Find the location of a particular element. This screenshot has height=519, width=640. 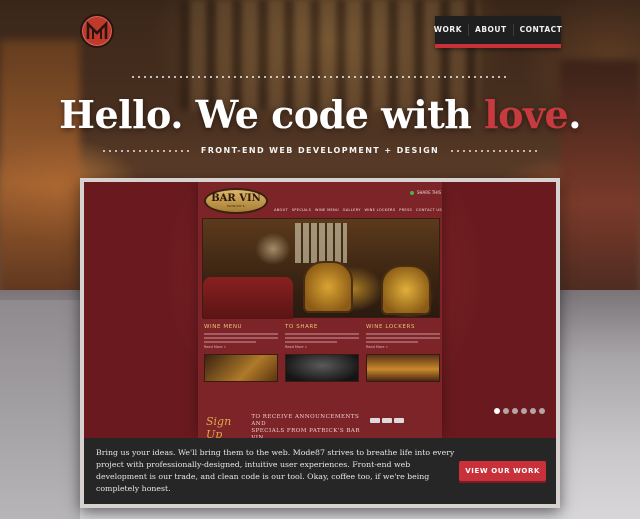

bar-vin-logo: BAR VIN PATRICK'S is located at coordinates (236, 201).